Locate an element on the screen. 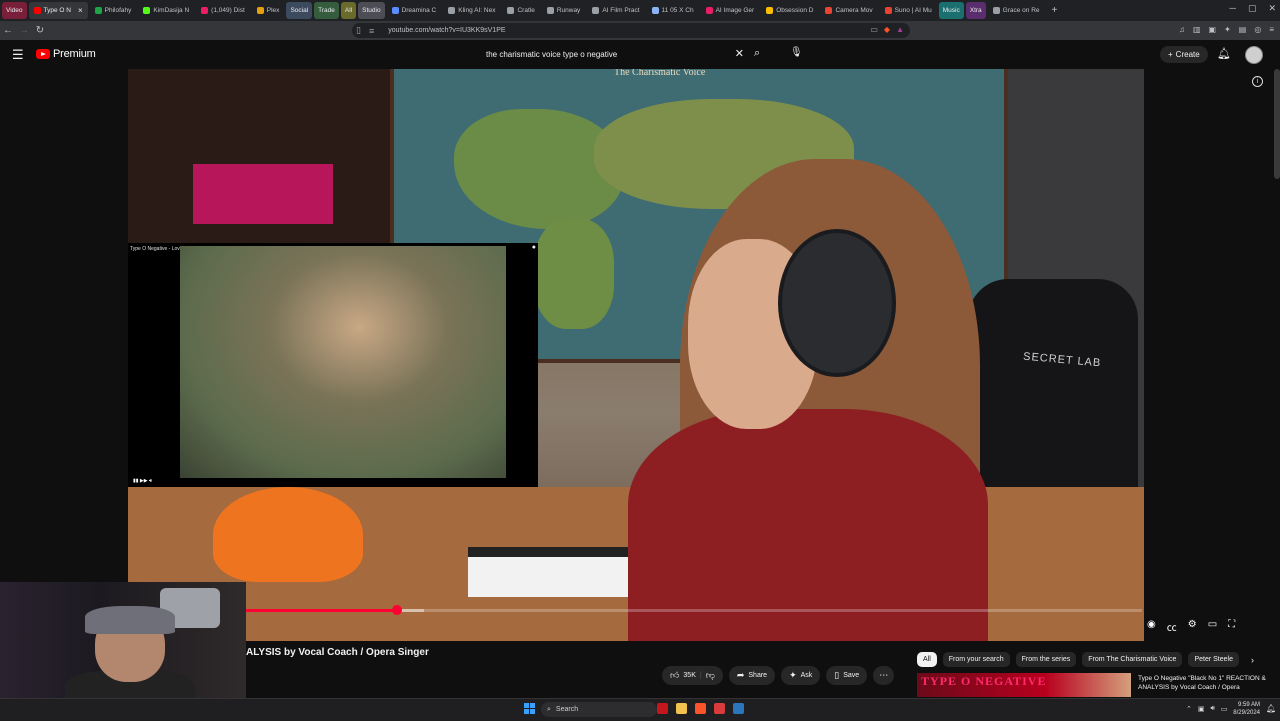 Image resolution: width=1280 pixels, height=721 pixels. brave-rewards-icon: ▲ is located at coordinates (900, 29).